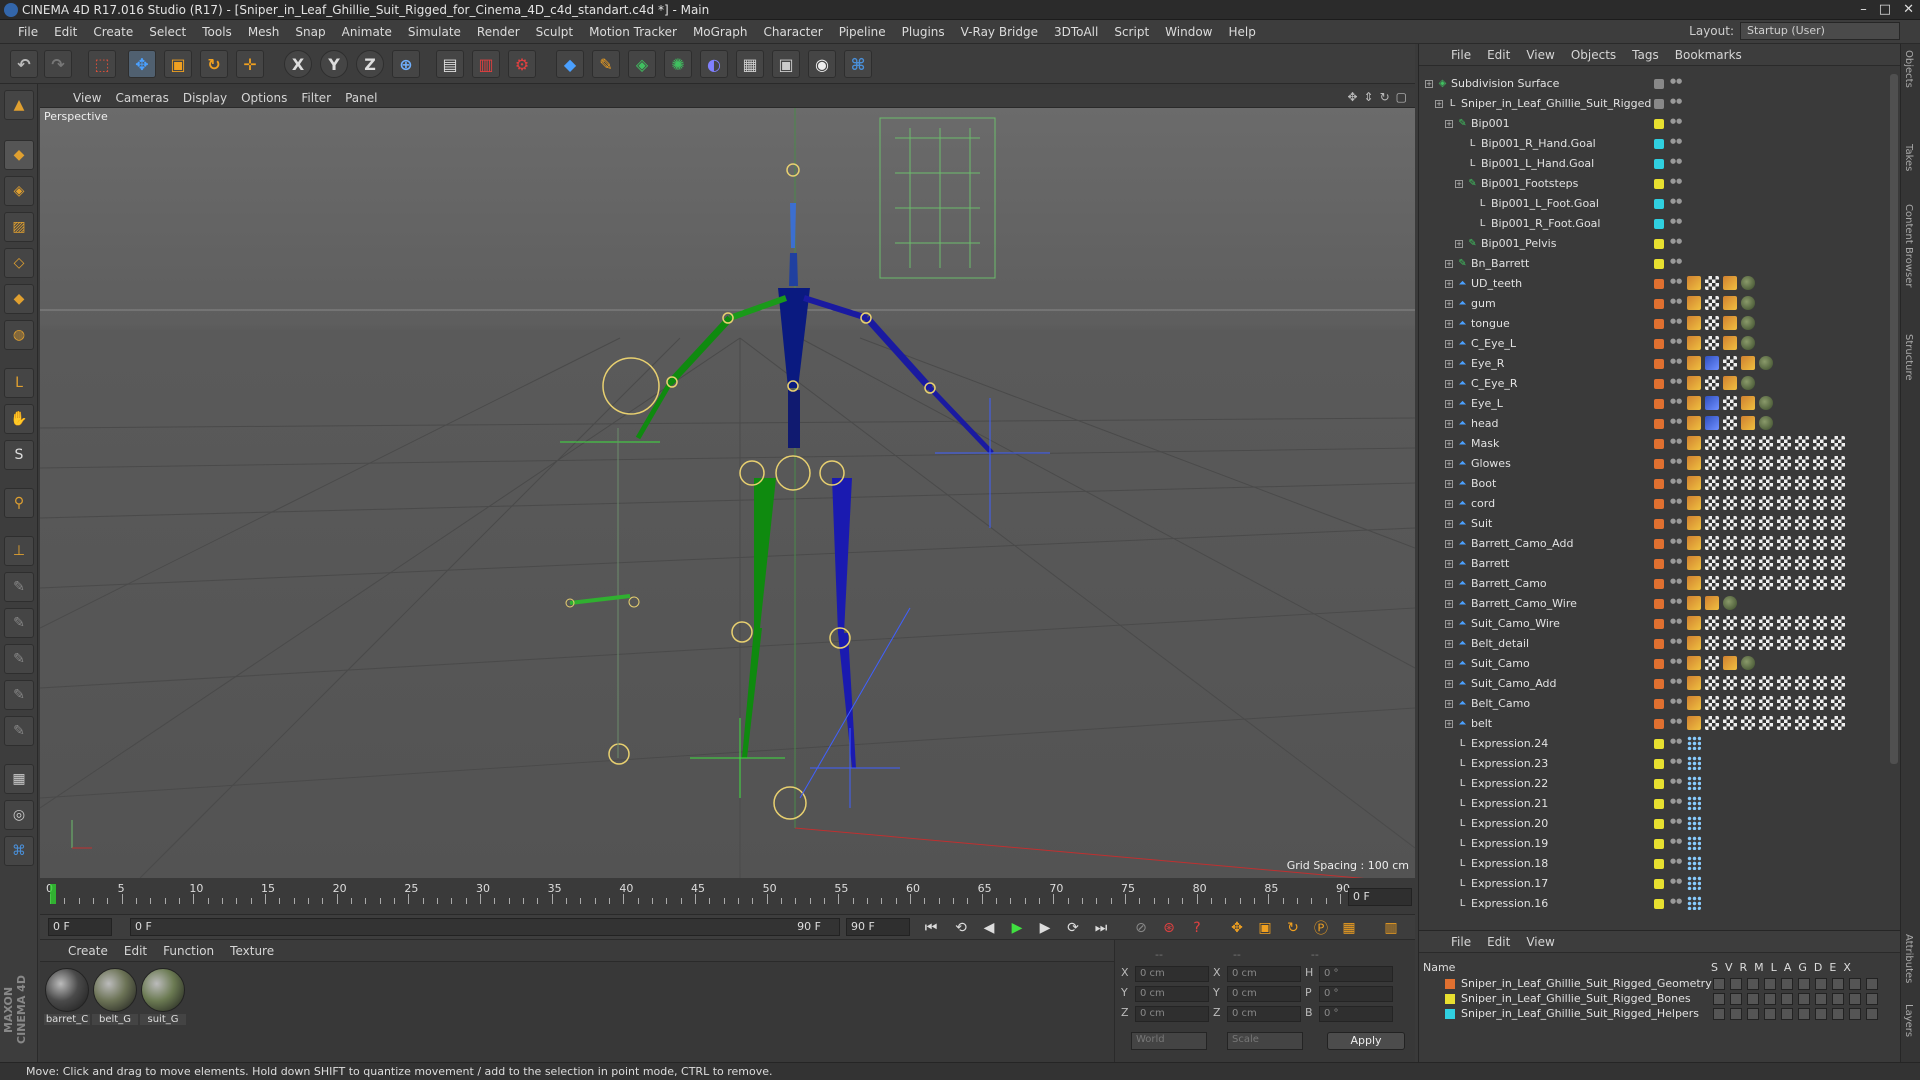 This screenshot has height=1080, width=1920. Describe the element at coordinates (1461, 942) in the screenshot. I see `layer-menu-file: File` at that location.